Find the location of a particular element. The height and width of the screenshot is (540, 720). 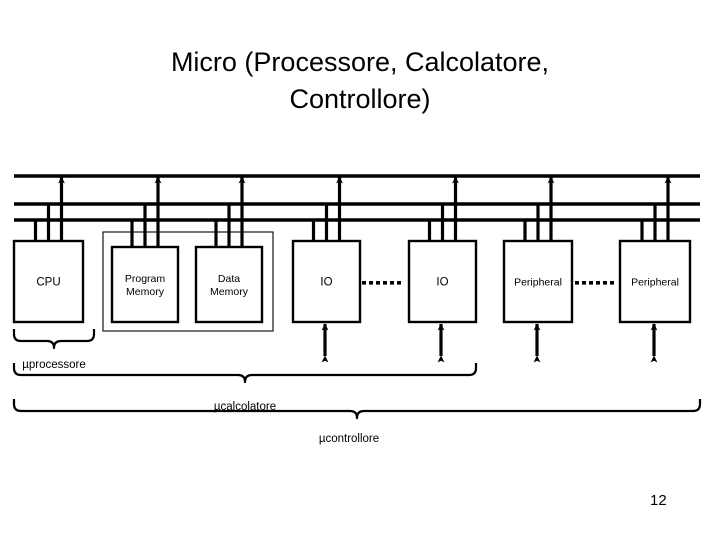

page-number: 12 is located at coordinates (658, 500).